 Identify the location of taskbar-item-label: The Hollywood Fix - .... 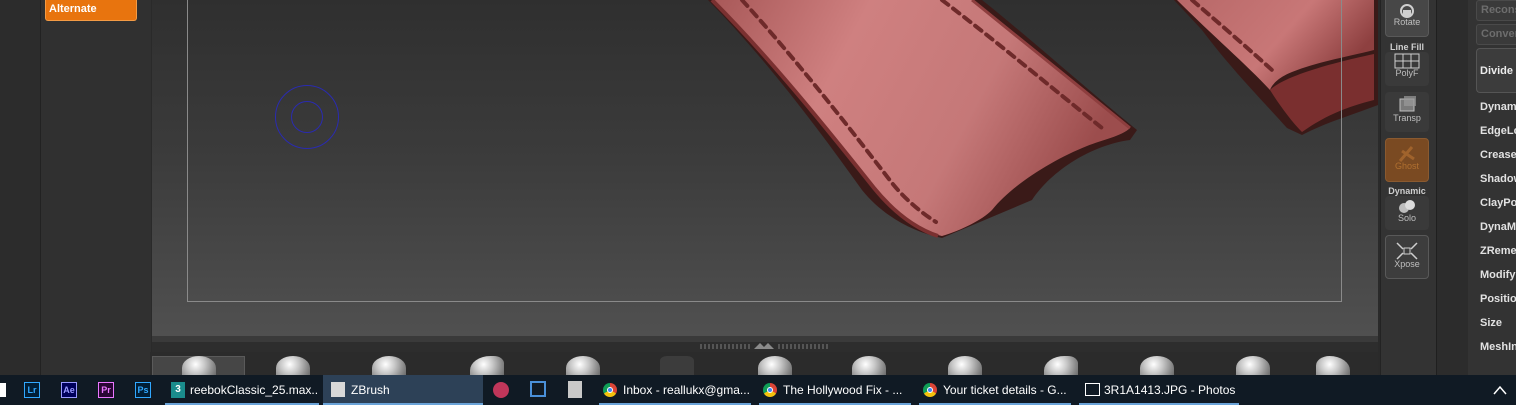
(843, 390).